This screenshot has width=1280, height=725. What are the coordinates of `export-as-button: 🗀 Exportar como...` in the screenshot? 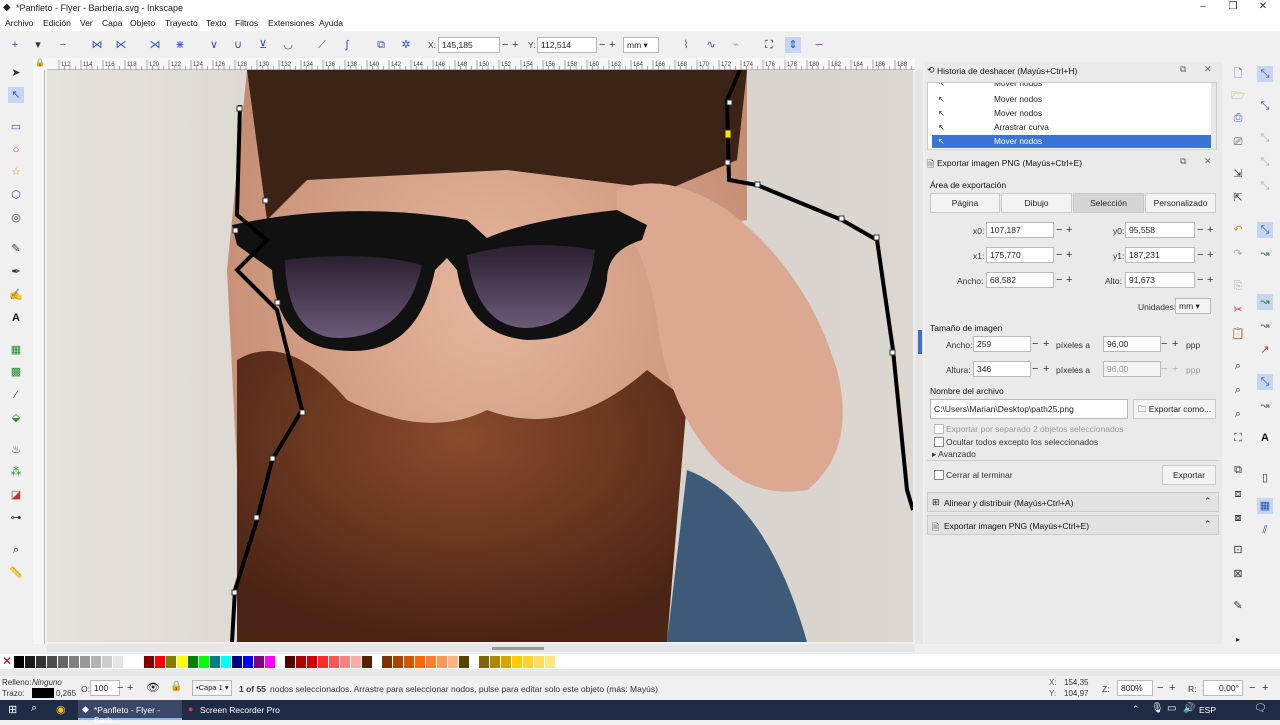 It's located at (1174, 409).